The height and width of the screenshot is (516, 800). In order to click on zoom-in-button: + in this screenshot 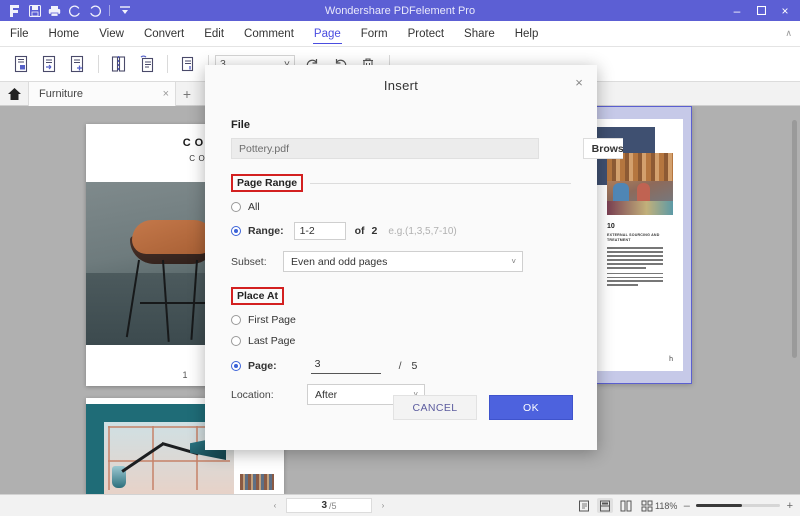, I will do `click(789, 506)`.